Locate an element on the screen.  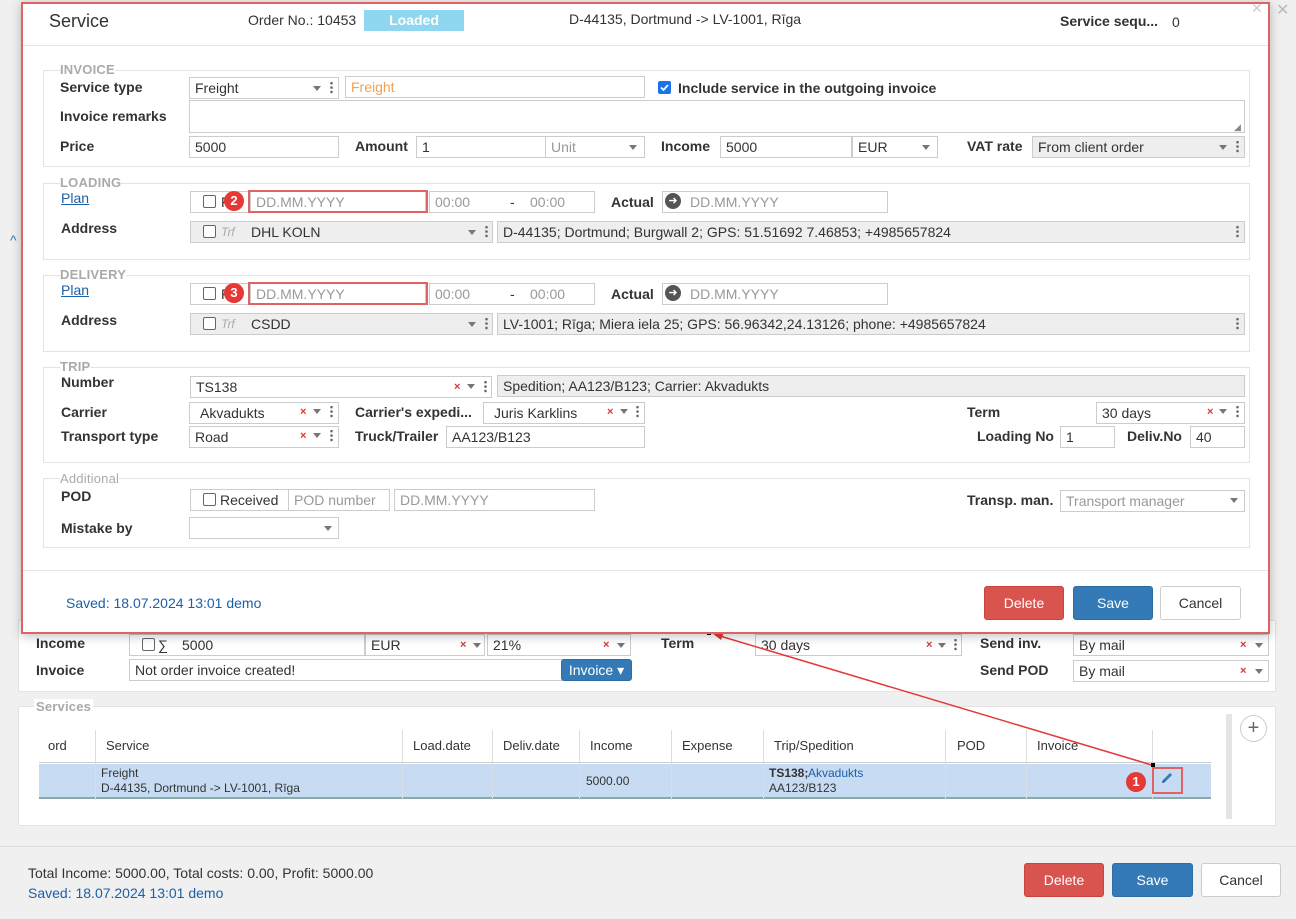
loading-time-from: 00:00 is located at coordinates (452, 202).